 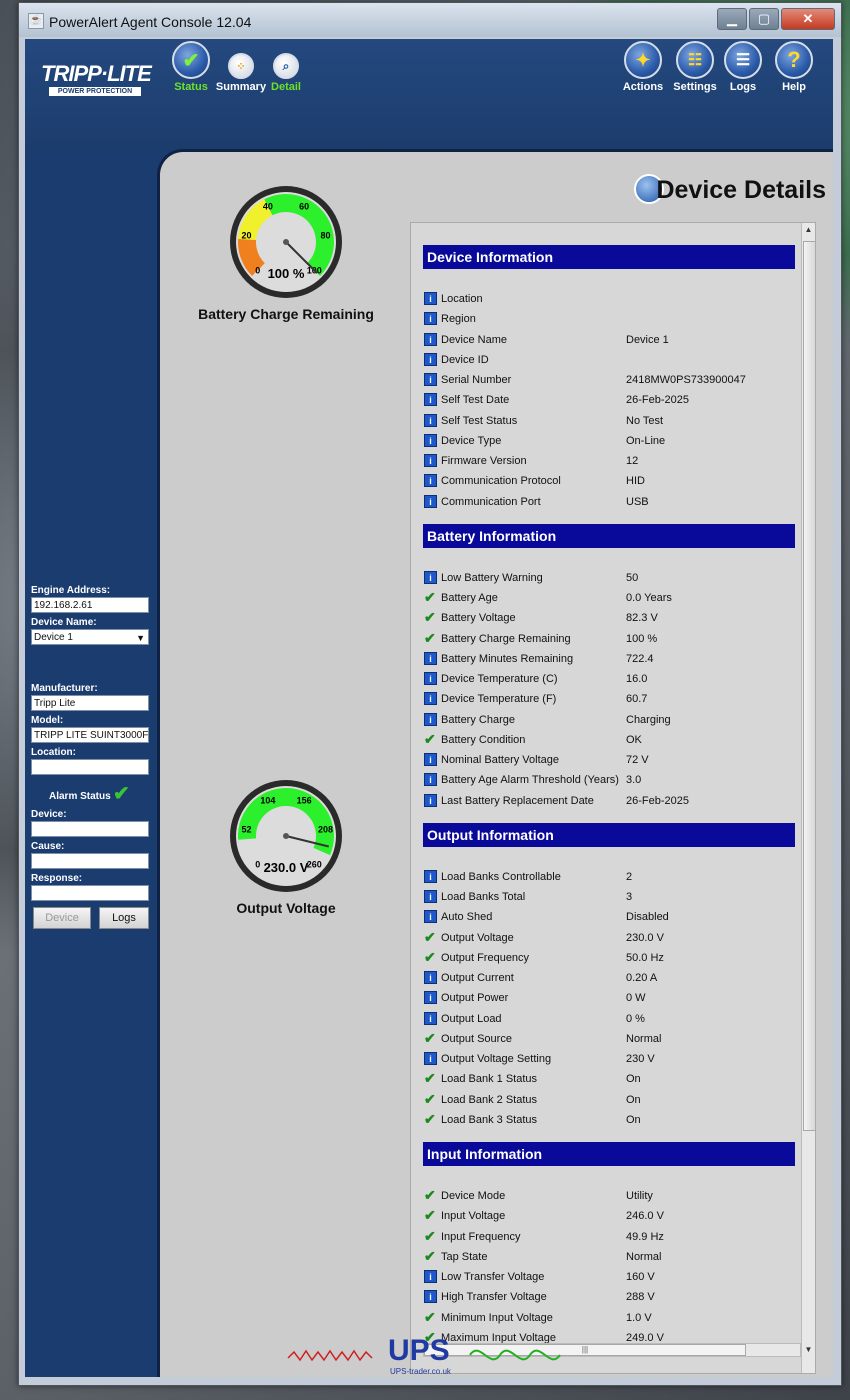 What do you see at coordinates (642, 638) in the screenshot?
I see `detail-row-value: 100 %` at bounding box center [642, 638].